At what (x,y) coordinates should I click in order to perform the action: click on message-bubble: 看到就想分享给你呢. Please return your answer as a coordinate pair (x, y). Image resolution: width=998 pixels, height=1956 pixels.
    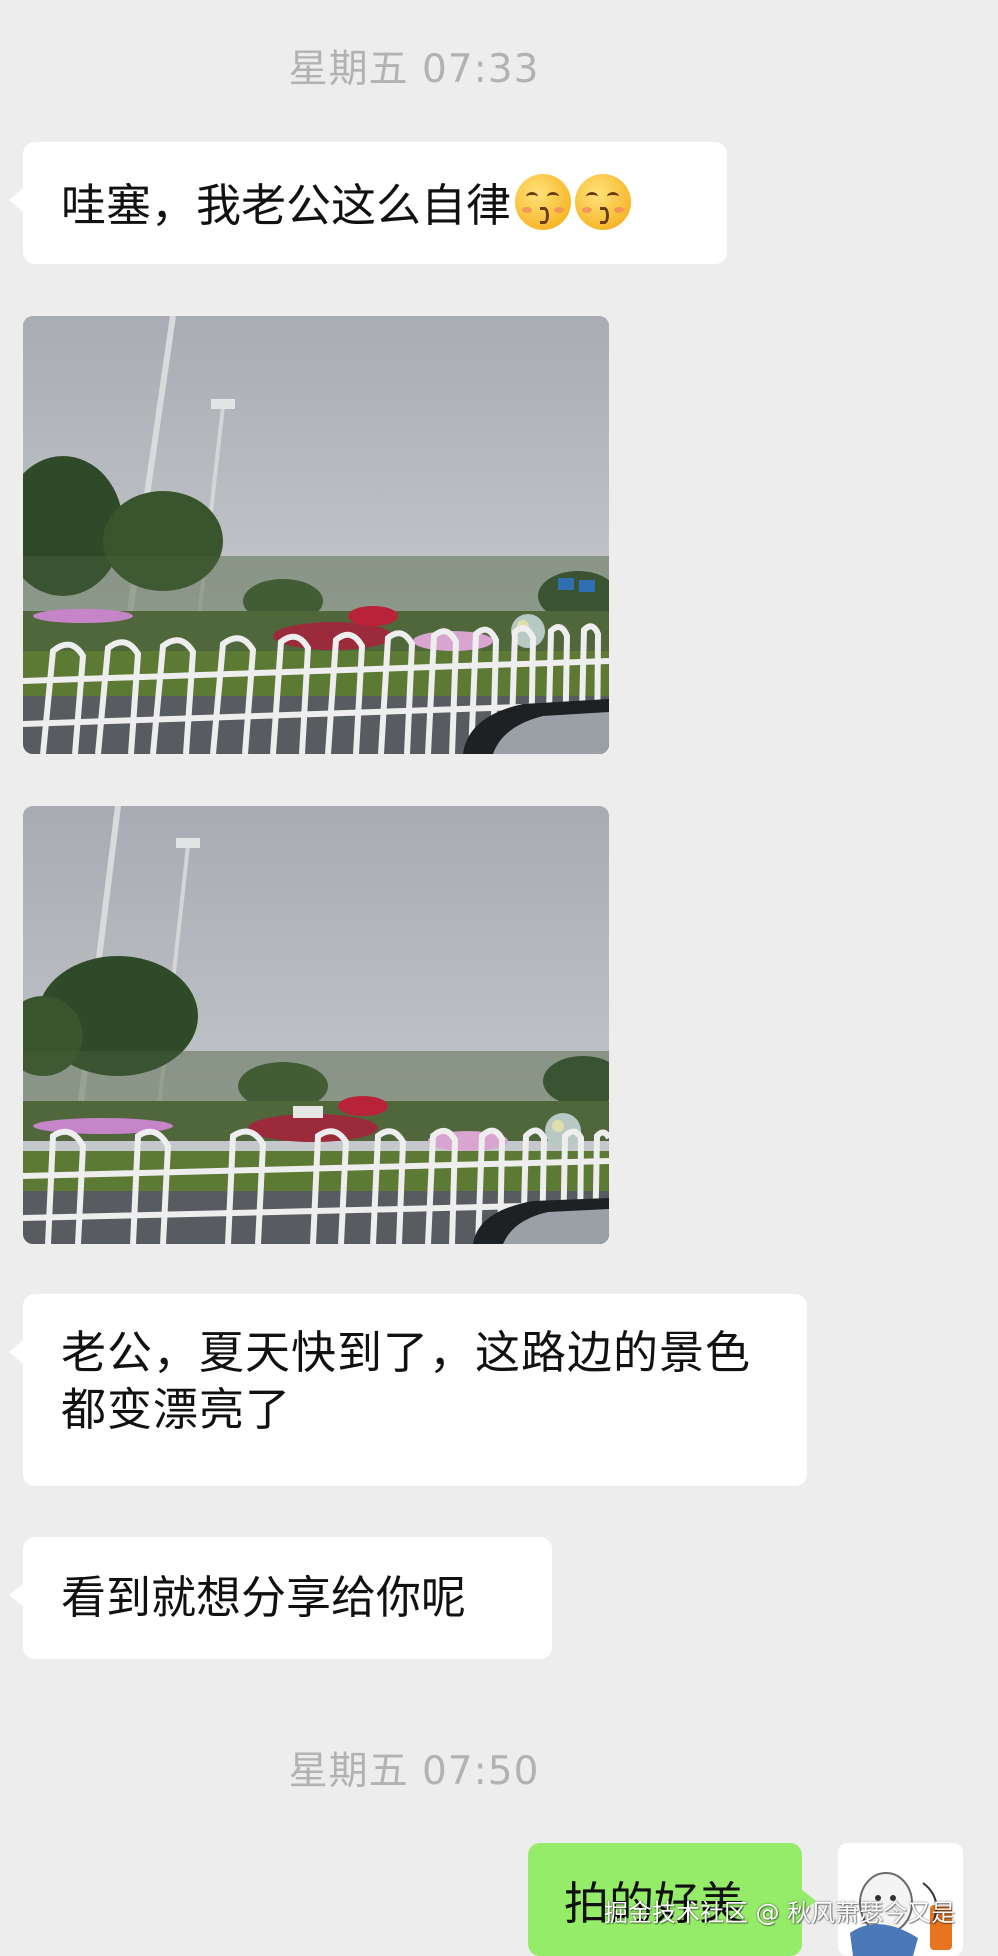
    Looking at the image, I should click on (280, 1598).